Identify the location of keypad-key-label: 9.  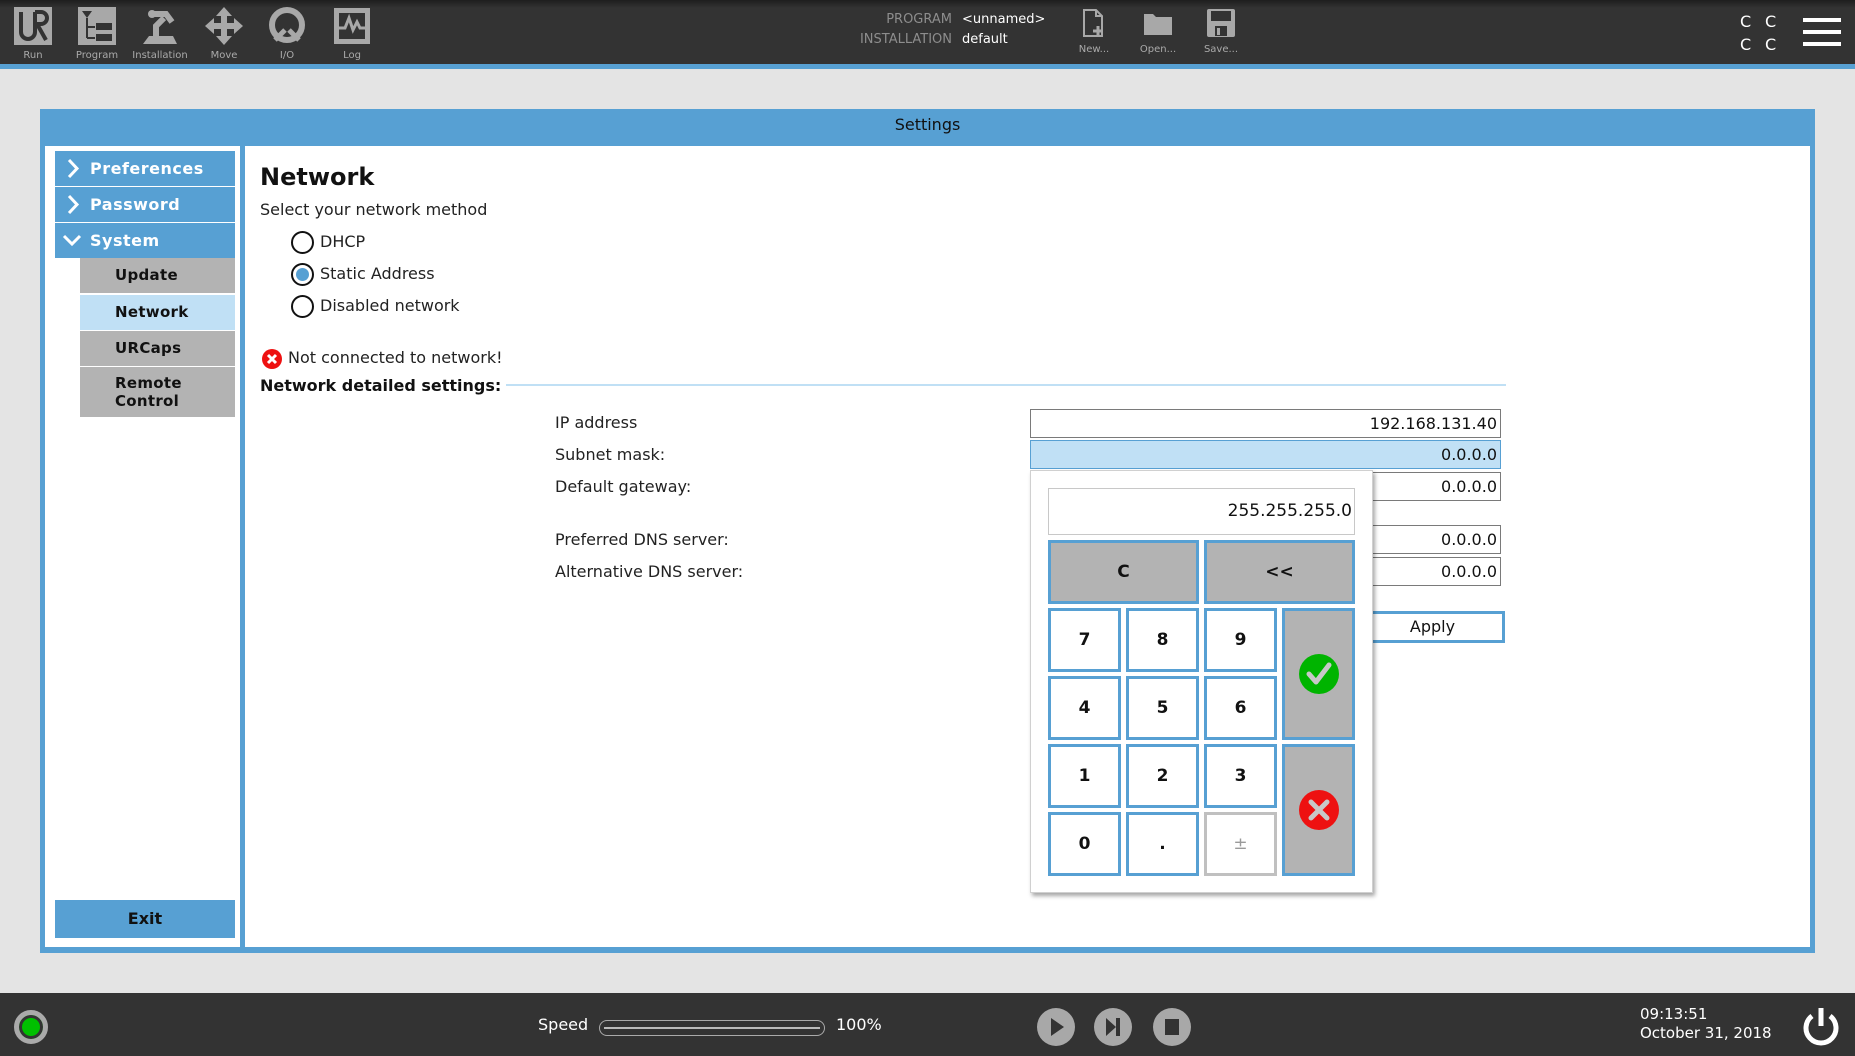
(1240, 640).